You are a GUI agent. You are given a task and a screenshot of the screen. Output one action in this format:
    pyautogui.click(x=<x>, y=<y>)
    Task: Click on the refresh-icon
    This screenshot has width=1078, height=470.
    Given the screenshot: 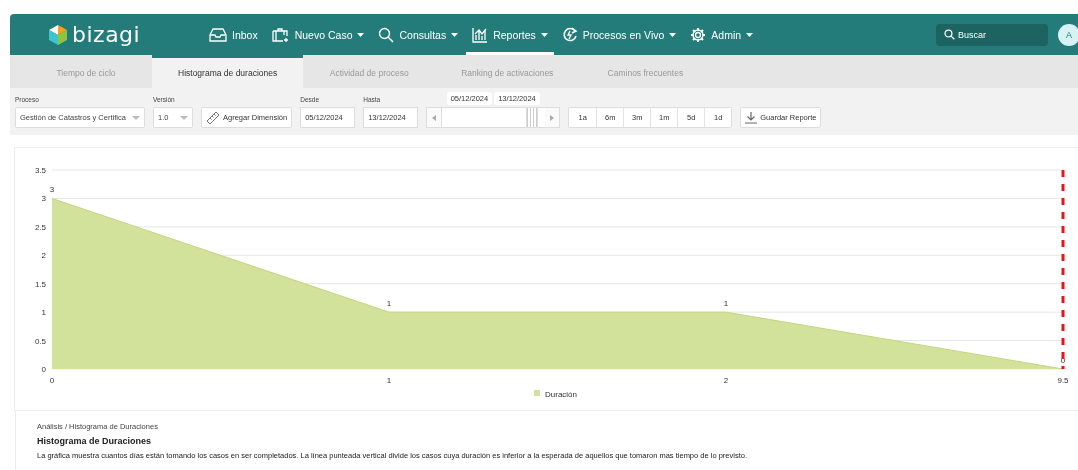 What is the action you would take?
    pyautogui.click(x=569, y=34)
    